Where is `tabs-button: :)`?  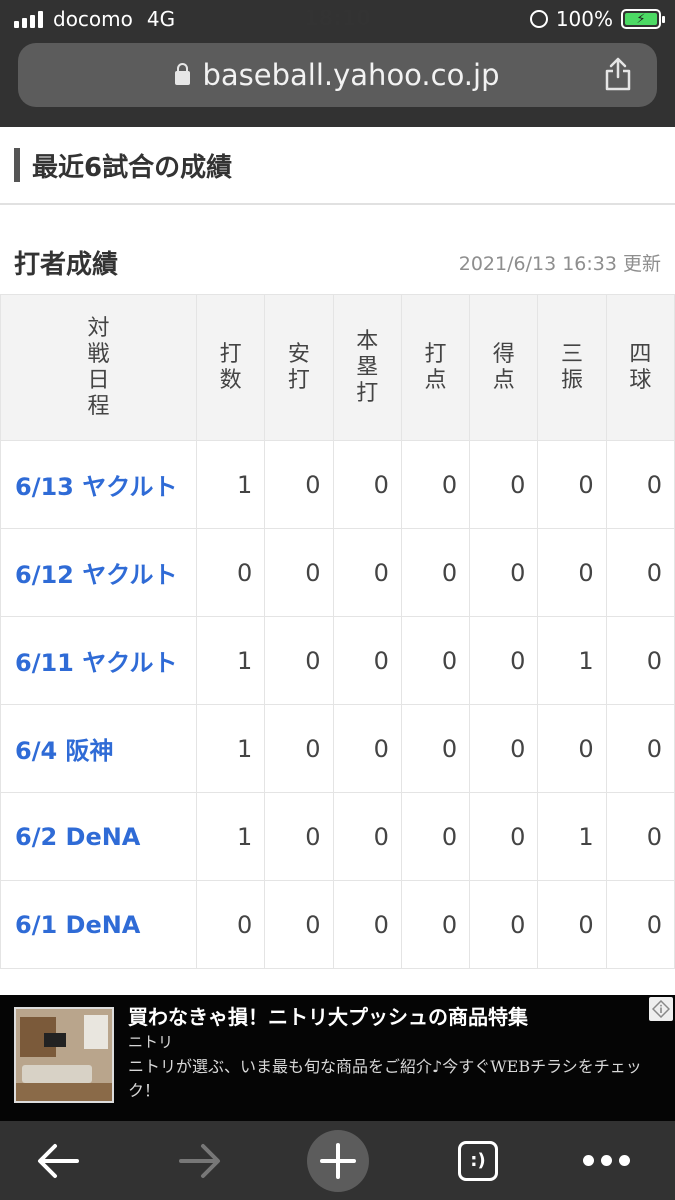
tabs-button: :) is located at coordinates (478, 1160).